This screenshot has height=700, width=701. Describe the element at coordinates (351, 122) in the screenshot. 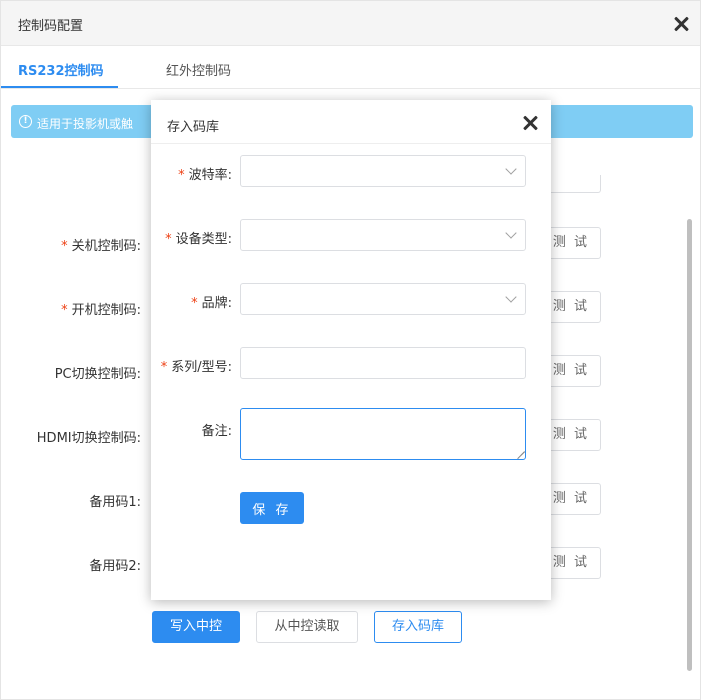

I see `modal-header: 存入码库` at that location.